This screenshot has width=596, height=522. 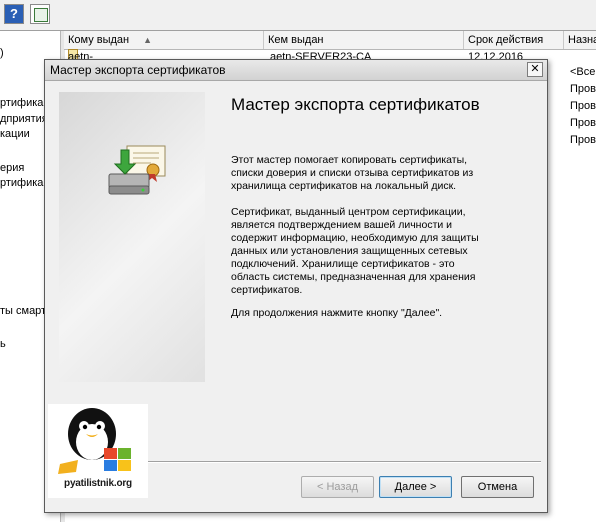 What do you see at coordinates (15, 134) in the screenshot?
I see `tree-item: кации` at bounding box center [15, 134].